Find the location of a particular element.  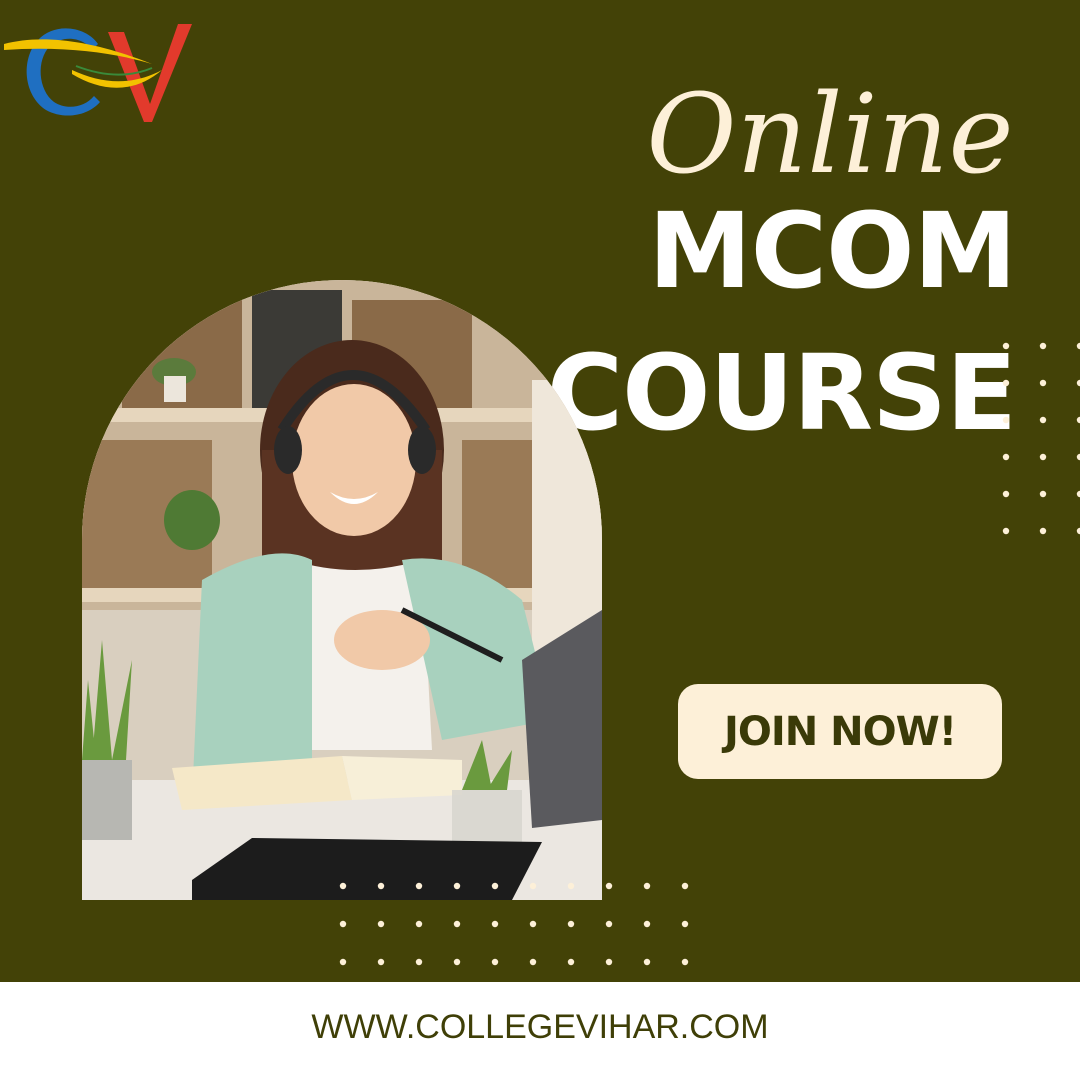

headline-line-1: MCOM is located at coordinates (832, 251).